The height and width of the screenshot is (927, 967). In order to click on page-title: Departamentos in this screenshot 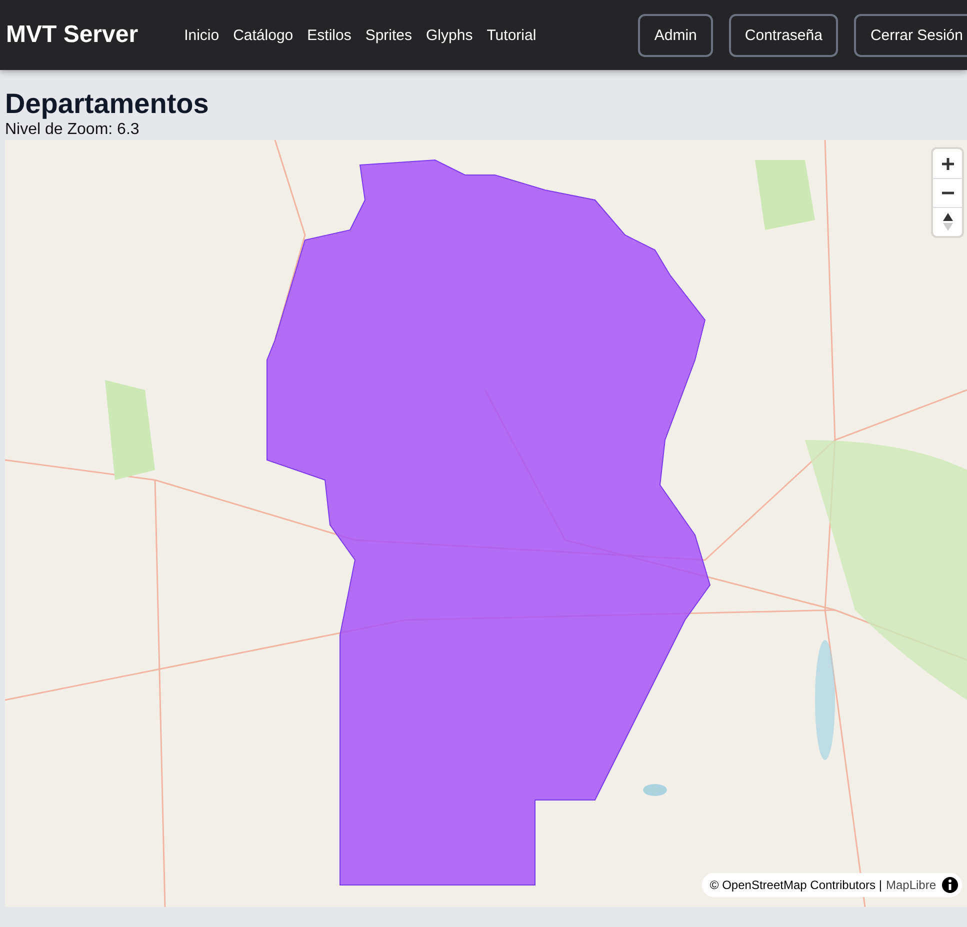, I will do `click(107, 104)`.